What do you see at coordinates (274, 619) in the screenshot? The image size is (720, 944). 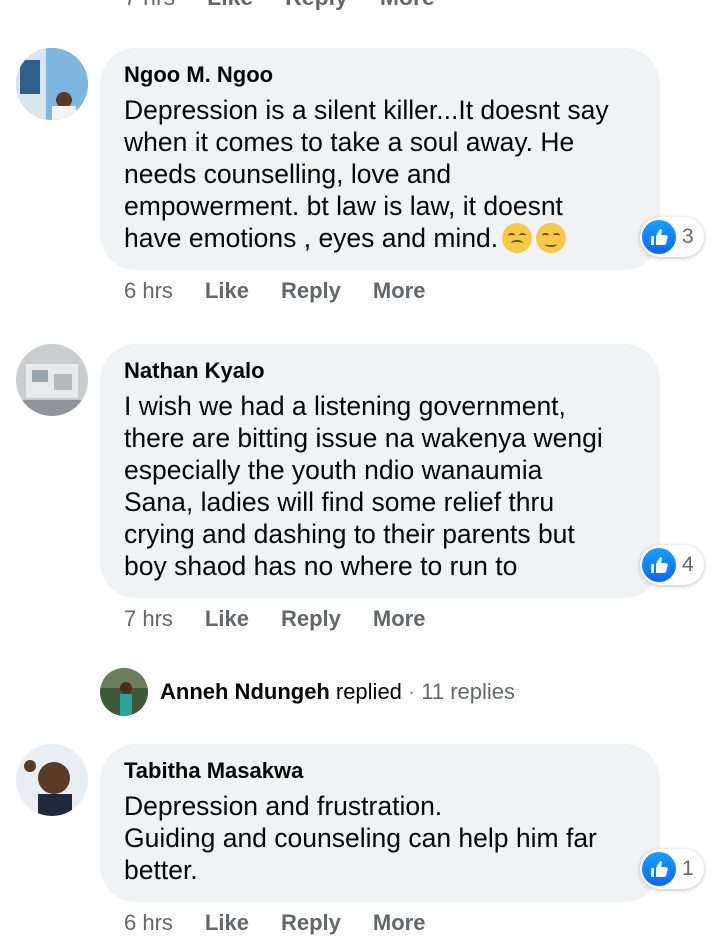 I see `comment-actions: 7 hrs Like Reply More` at bounding box center [274, 619].